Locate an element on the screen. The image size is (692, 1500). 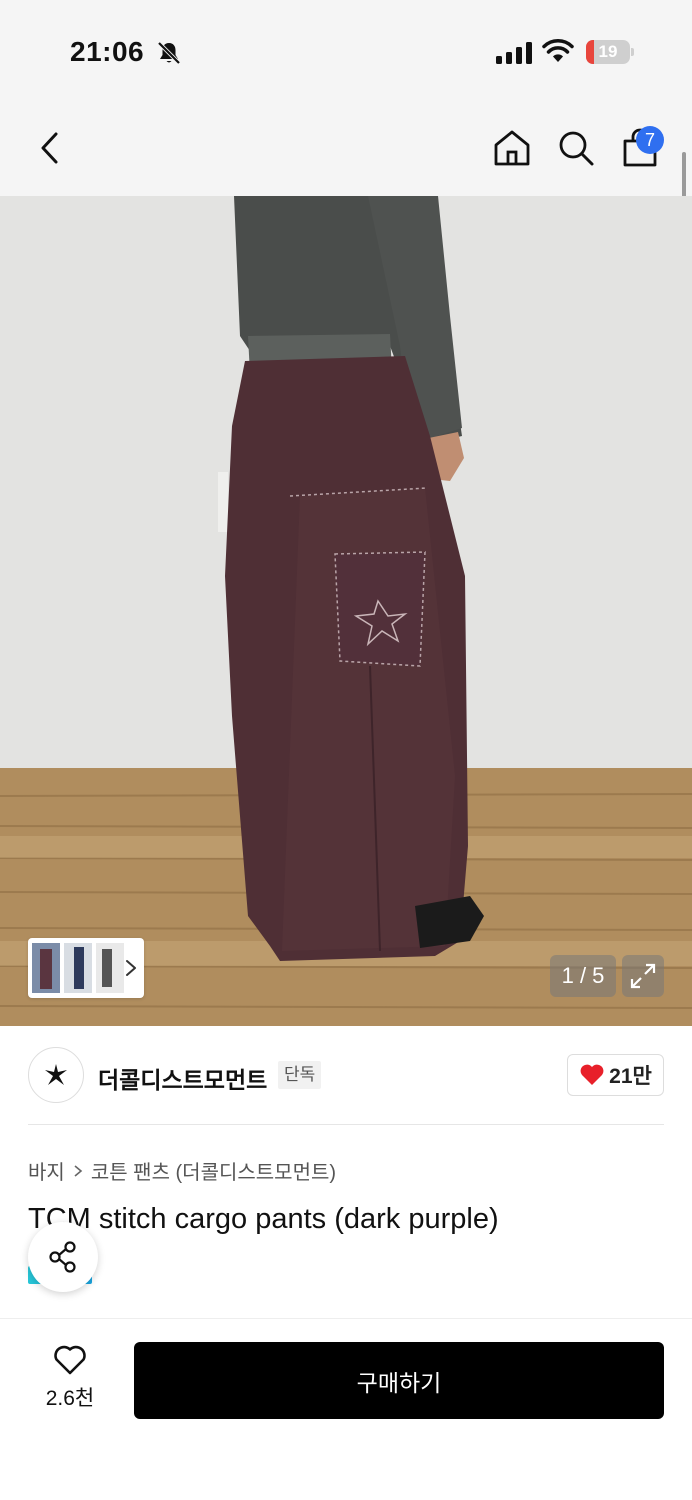
search-button is located at coordinates (576, 148).